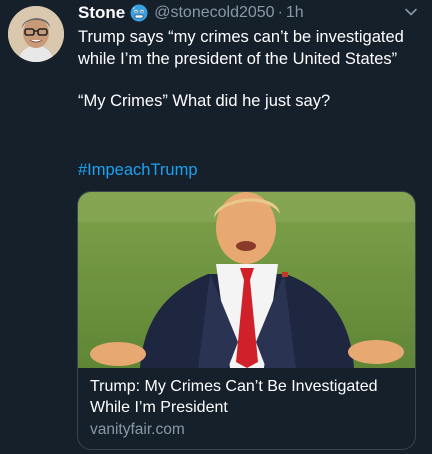 The height and width of the screenshot is (454, 432). What do you see at coordinates (139, 13) in the screenshot?
I see `cold-face-emoji-icon` at bounding box center [139, 13].